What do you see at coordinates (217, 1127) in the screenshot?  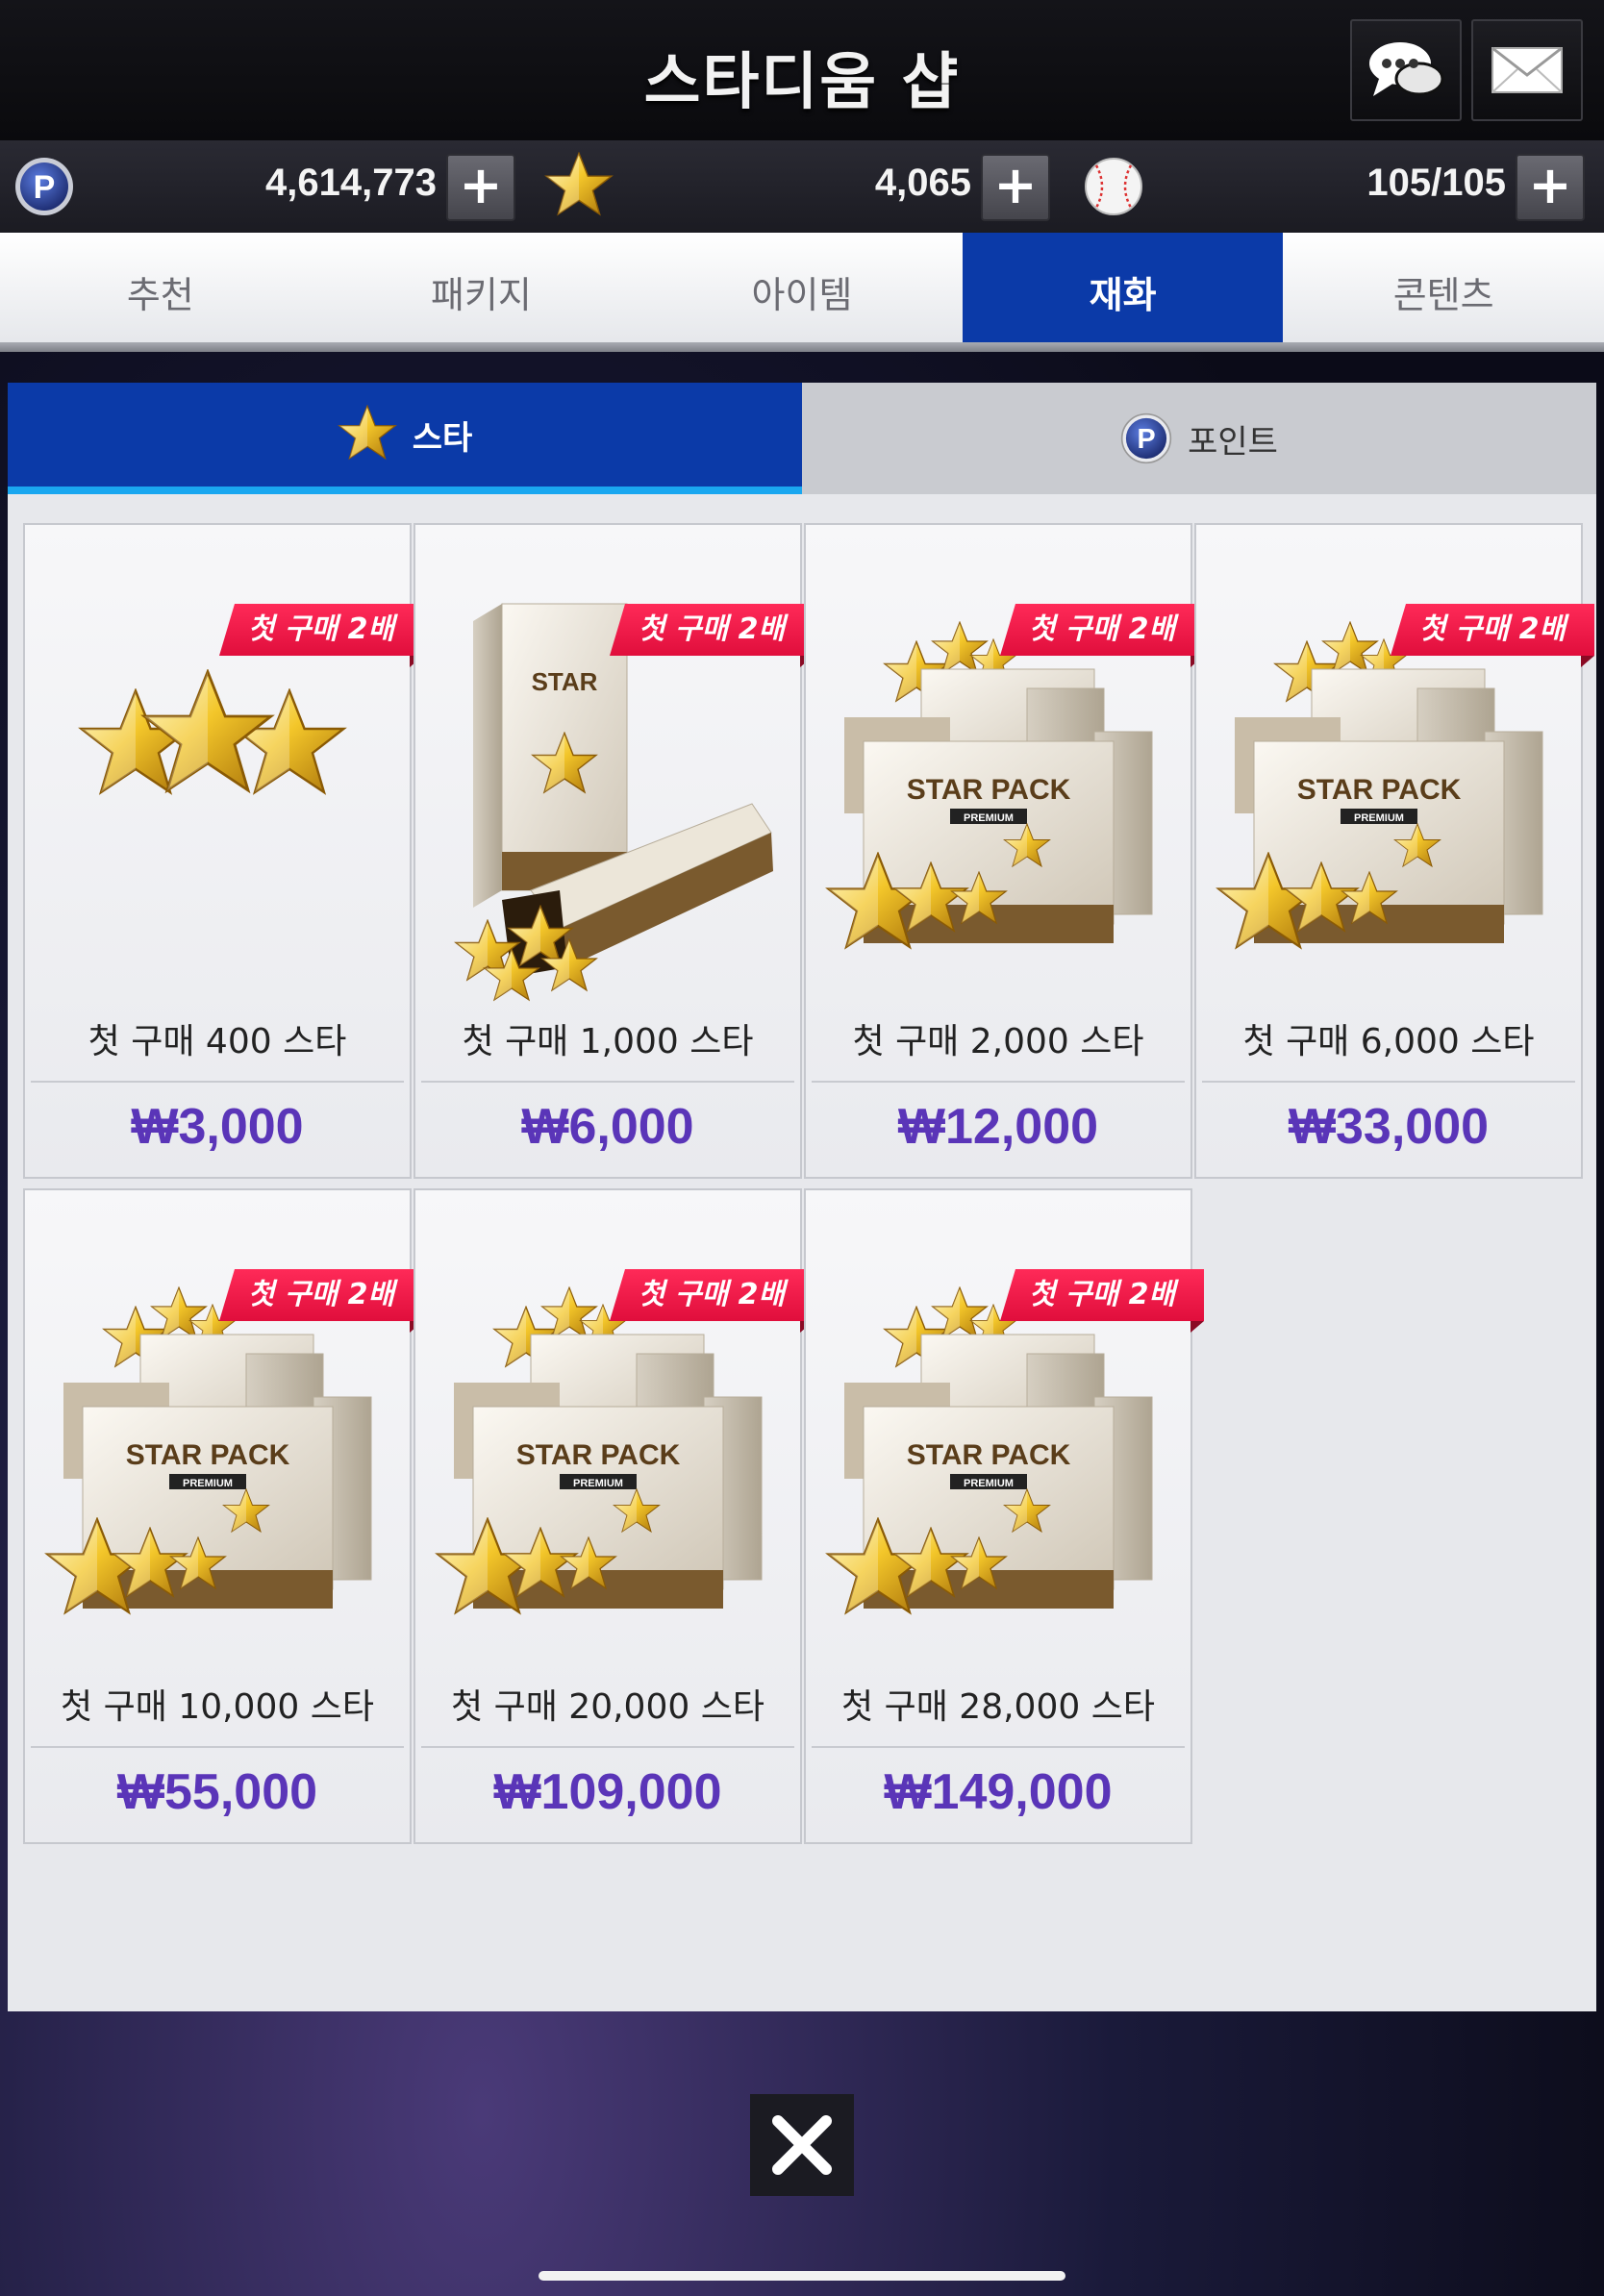 I see `product-price: ₩3,000` at bounding box center [217, 1127].